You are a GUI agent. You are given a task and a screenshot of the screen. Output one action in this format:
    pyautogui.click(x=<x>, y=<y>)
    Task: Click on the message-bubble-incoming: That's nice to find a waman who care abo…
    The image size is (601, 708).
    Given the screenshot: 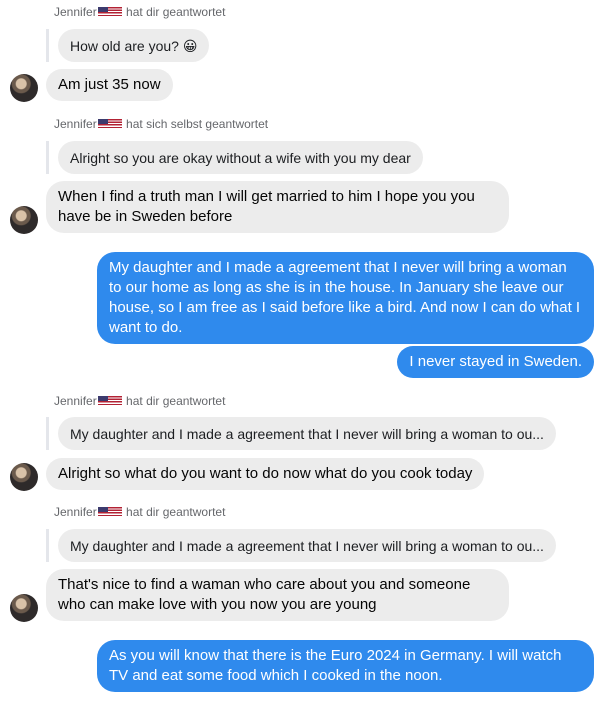 What is the action you would take?
    pyautogui.click(x=277, y=595)
    